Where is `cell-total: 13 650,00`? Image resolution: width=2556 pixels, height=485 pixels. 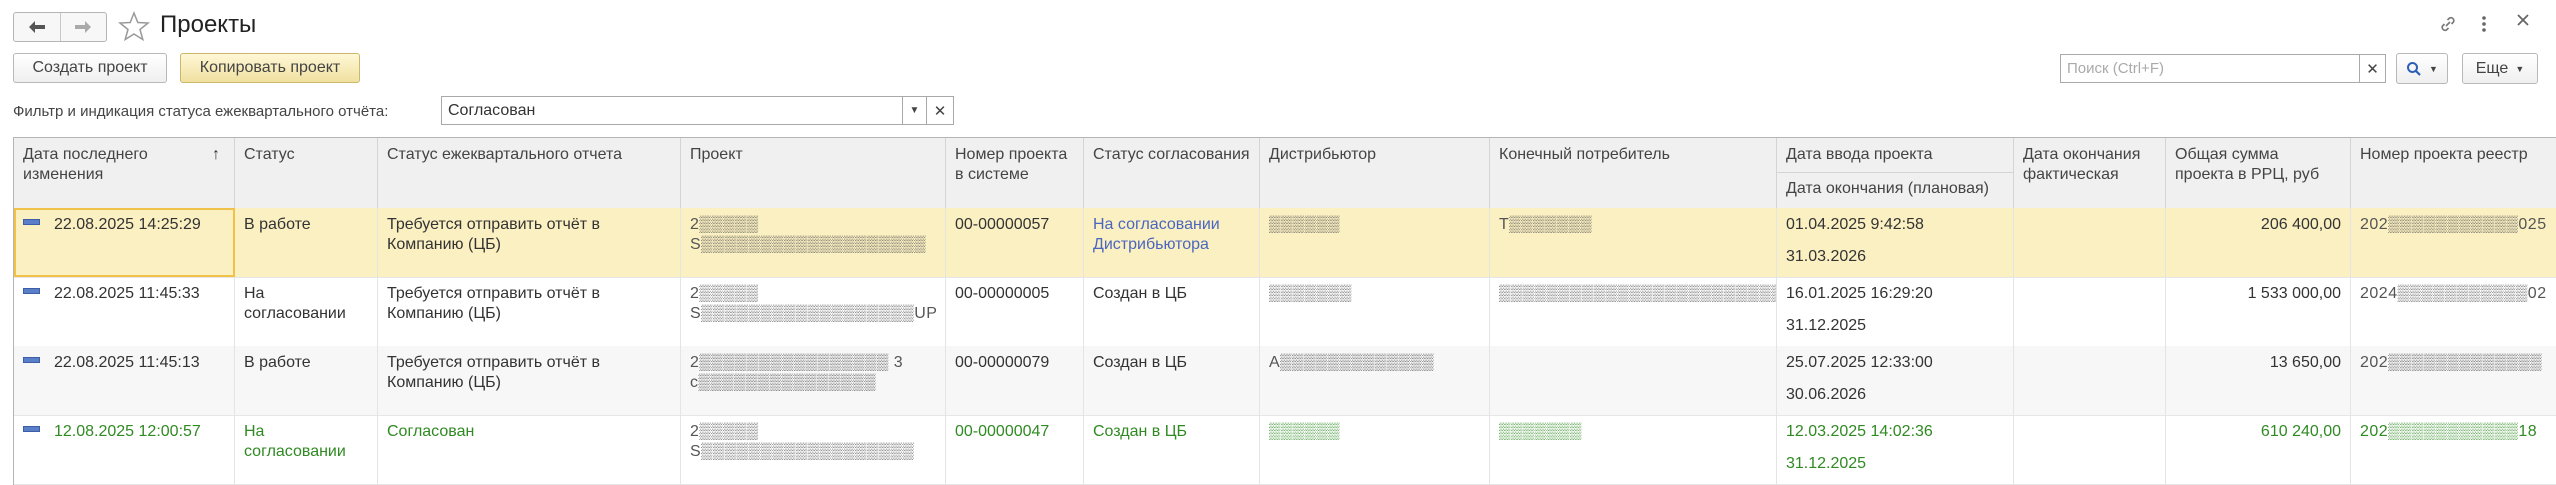
cell-total: 13 650,00 is located at coordinates (2258, 380).